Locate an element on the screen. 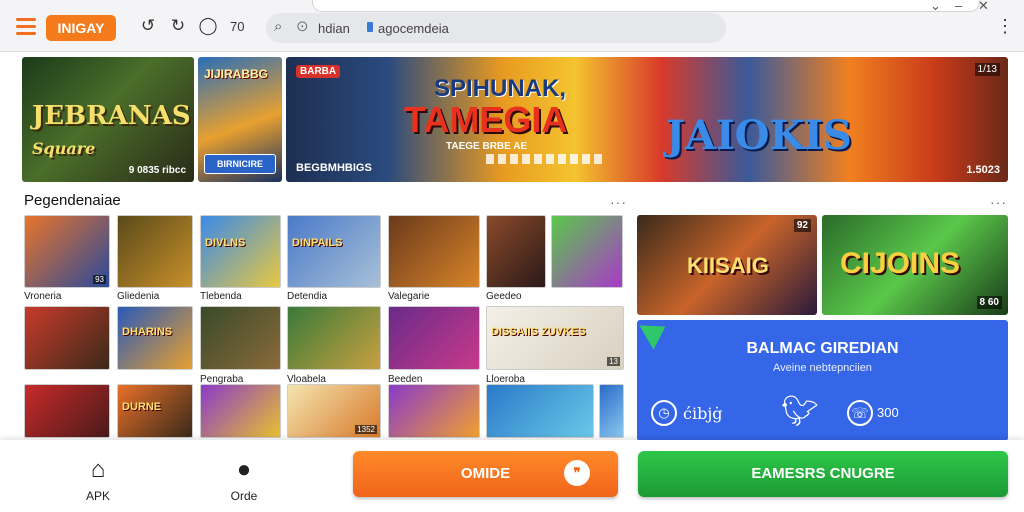 The image size is (1024, 512). nav-apk-label: APK is located at coordinates (97, 496).